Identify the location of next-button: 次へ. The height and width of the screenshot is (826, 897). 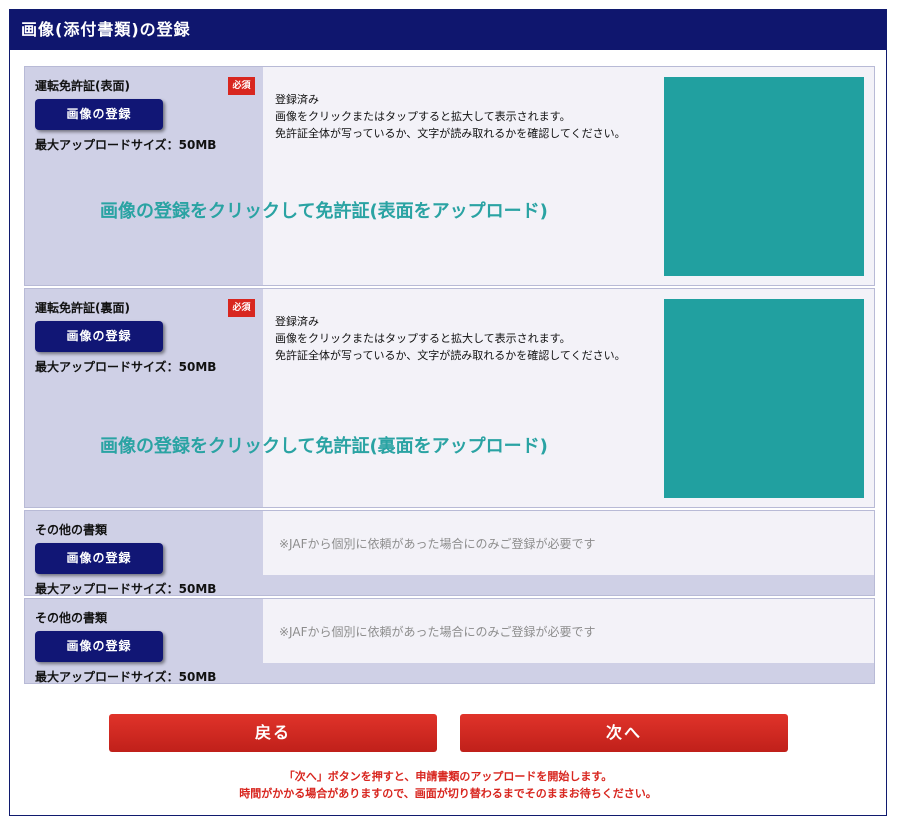
(624, 733).